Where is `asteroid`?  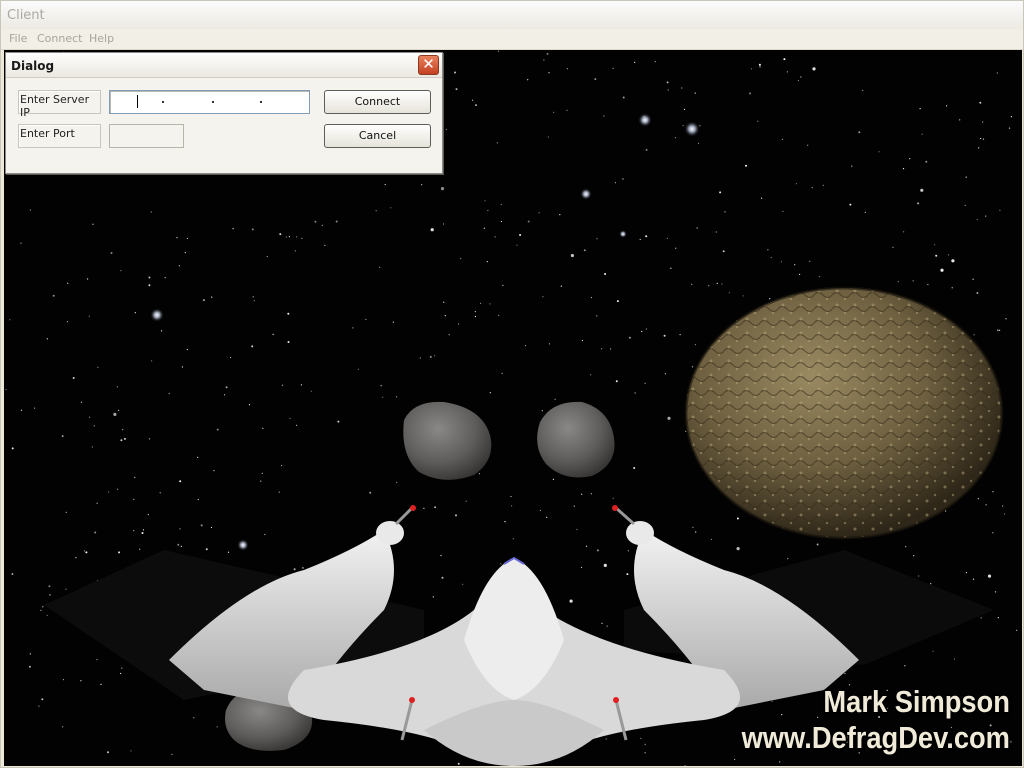 asteroid is located at coordinates (576, 439).